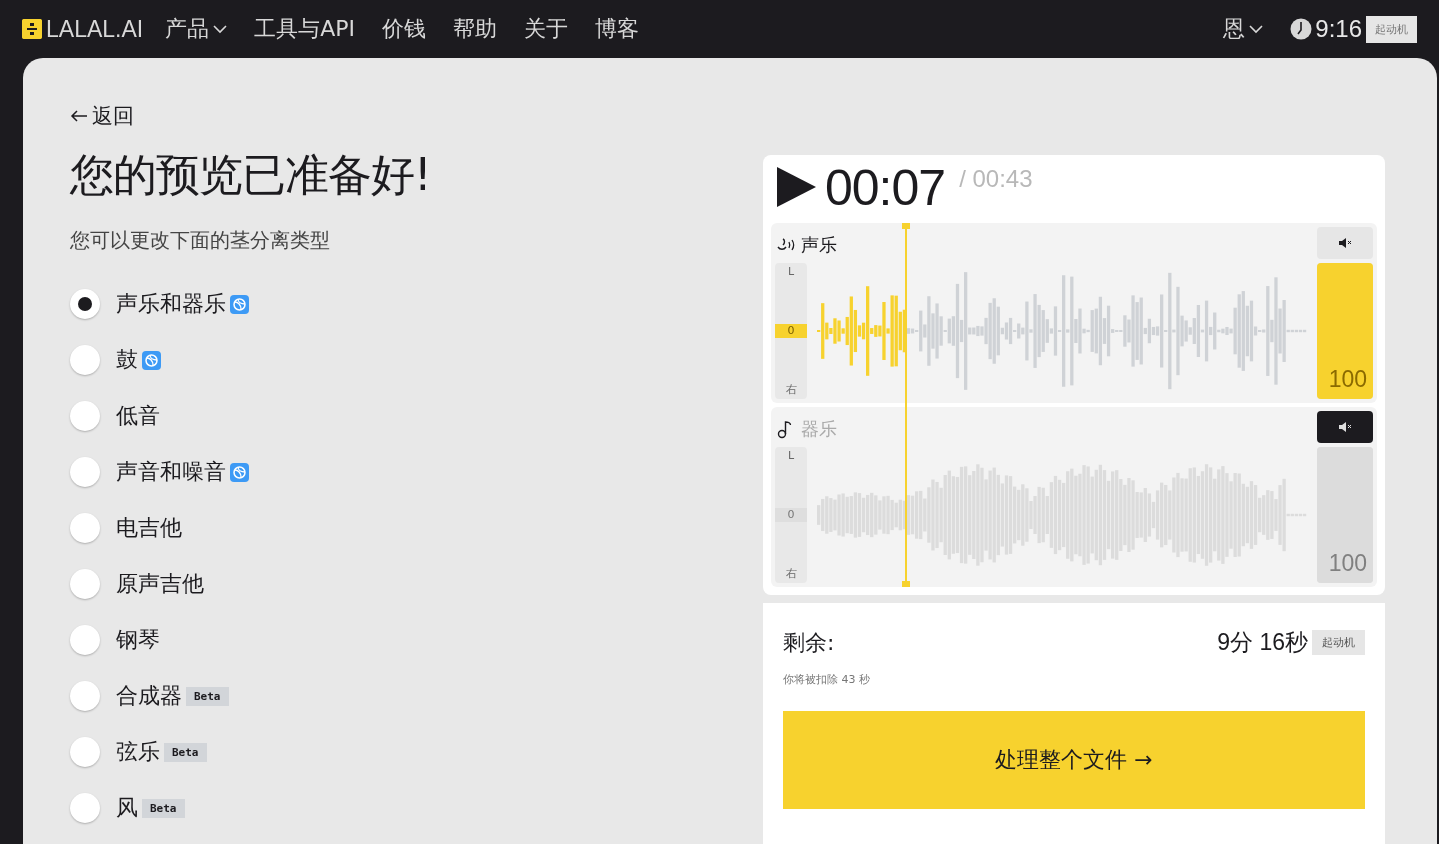 This screenshot has width=1439, height=844. I want to click on current-time: 00:07, so click(885, 188).